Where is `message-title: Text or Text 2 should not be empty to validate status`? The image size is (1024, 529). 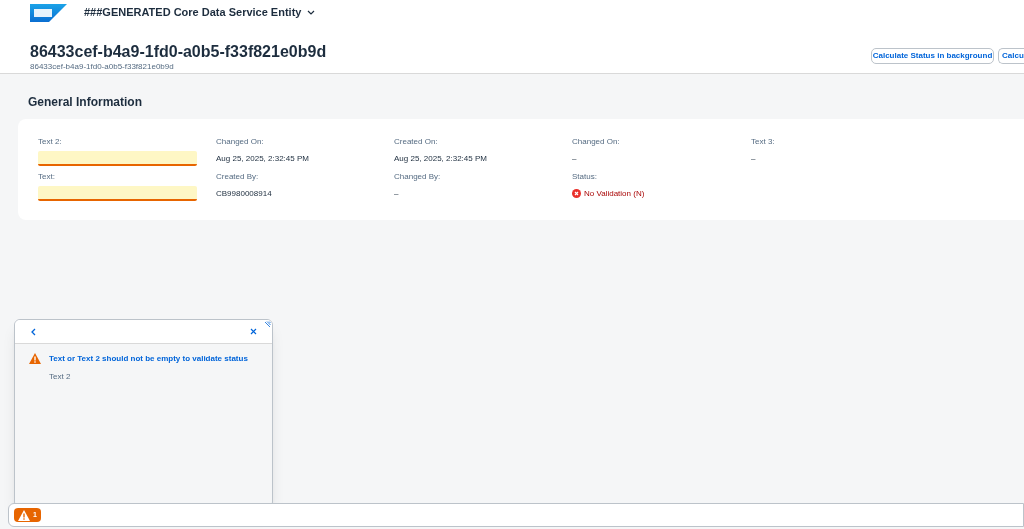
message-title: Text or Text 2 should not be empty to validate status is located at coordinates (148, 359).